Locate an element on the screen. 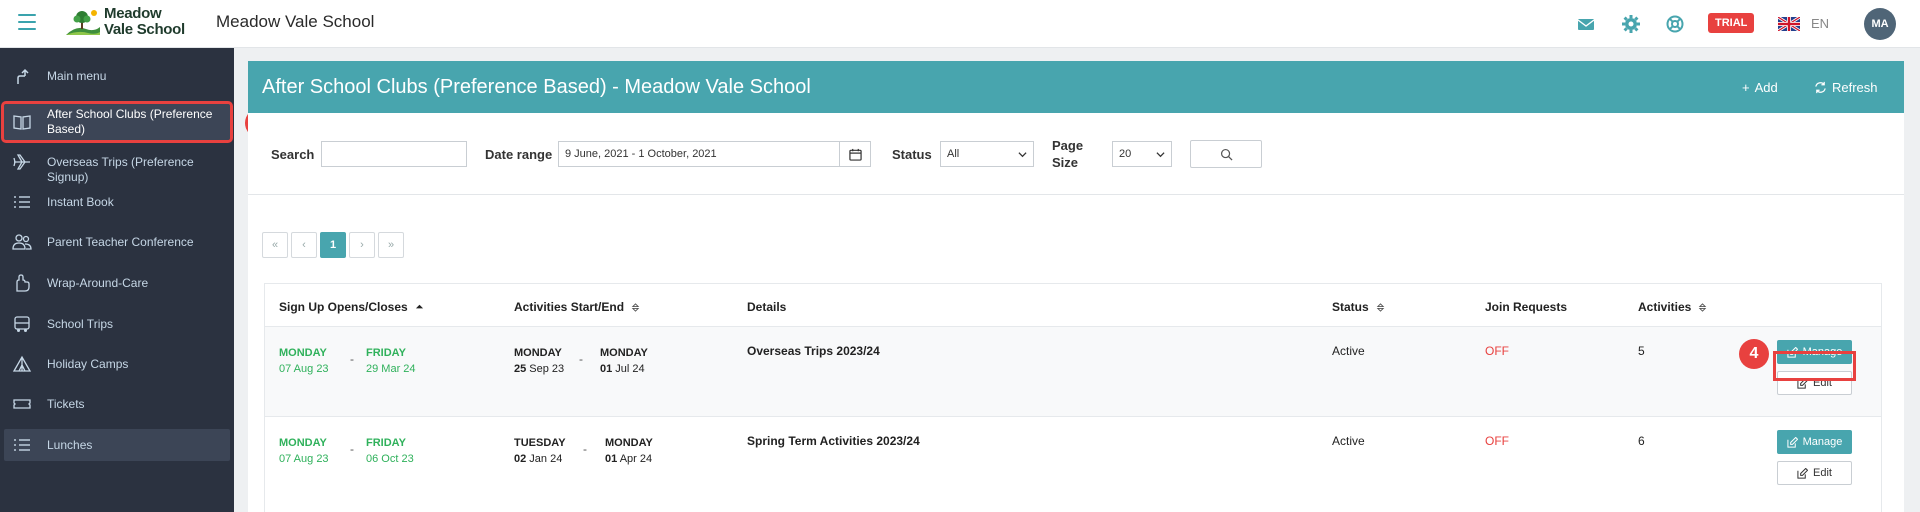 This screenshot has width=1920, height=512. sidebar-item-holiday-camps: Holiday Camps is located at coordinates (117, 364).